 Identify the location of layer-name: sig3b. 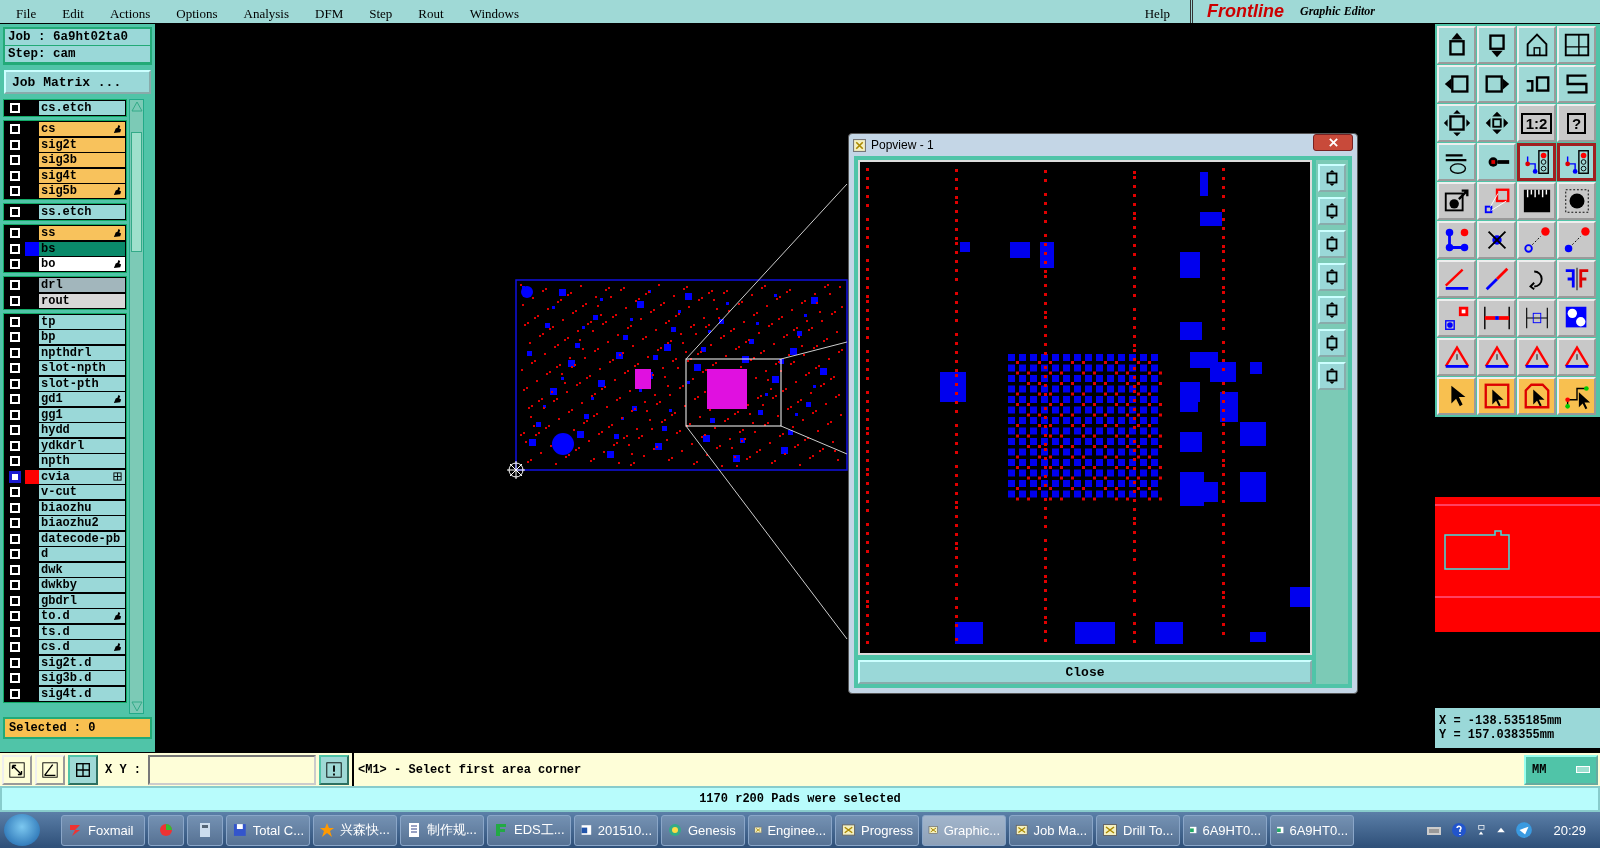
(82, 160).